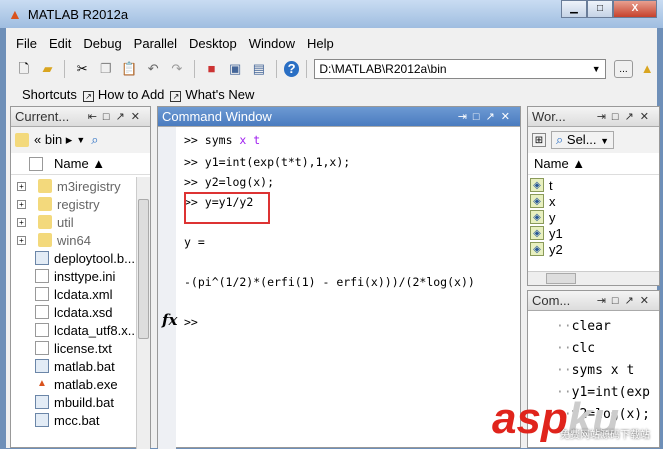  Describe the element at coordinates (82, 69) in the screenshot. I see `cut-icon: ✂` at that location.